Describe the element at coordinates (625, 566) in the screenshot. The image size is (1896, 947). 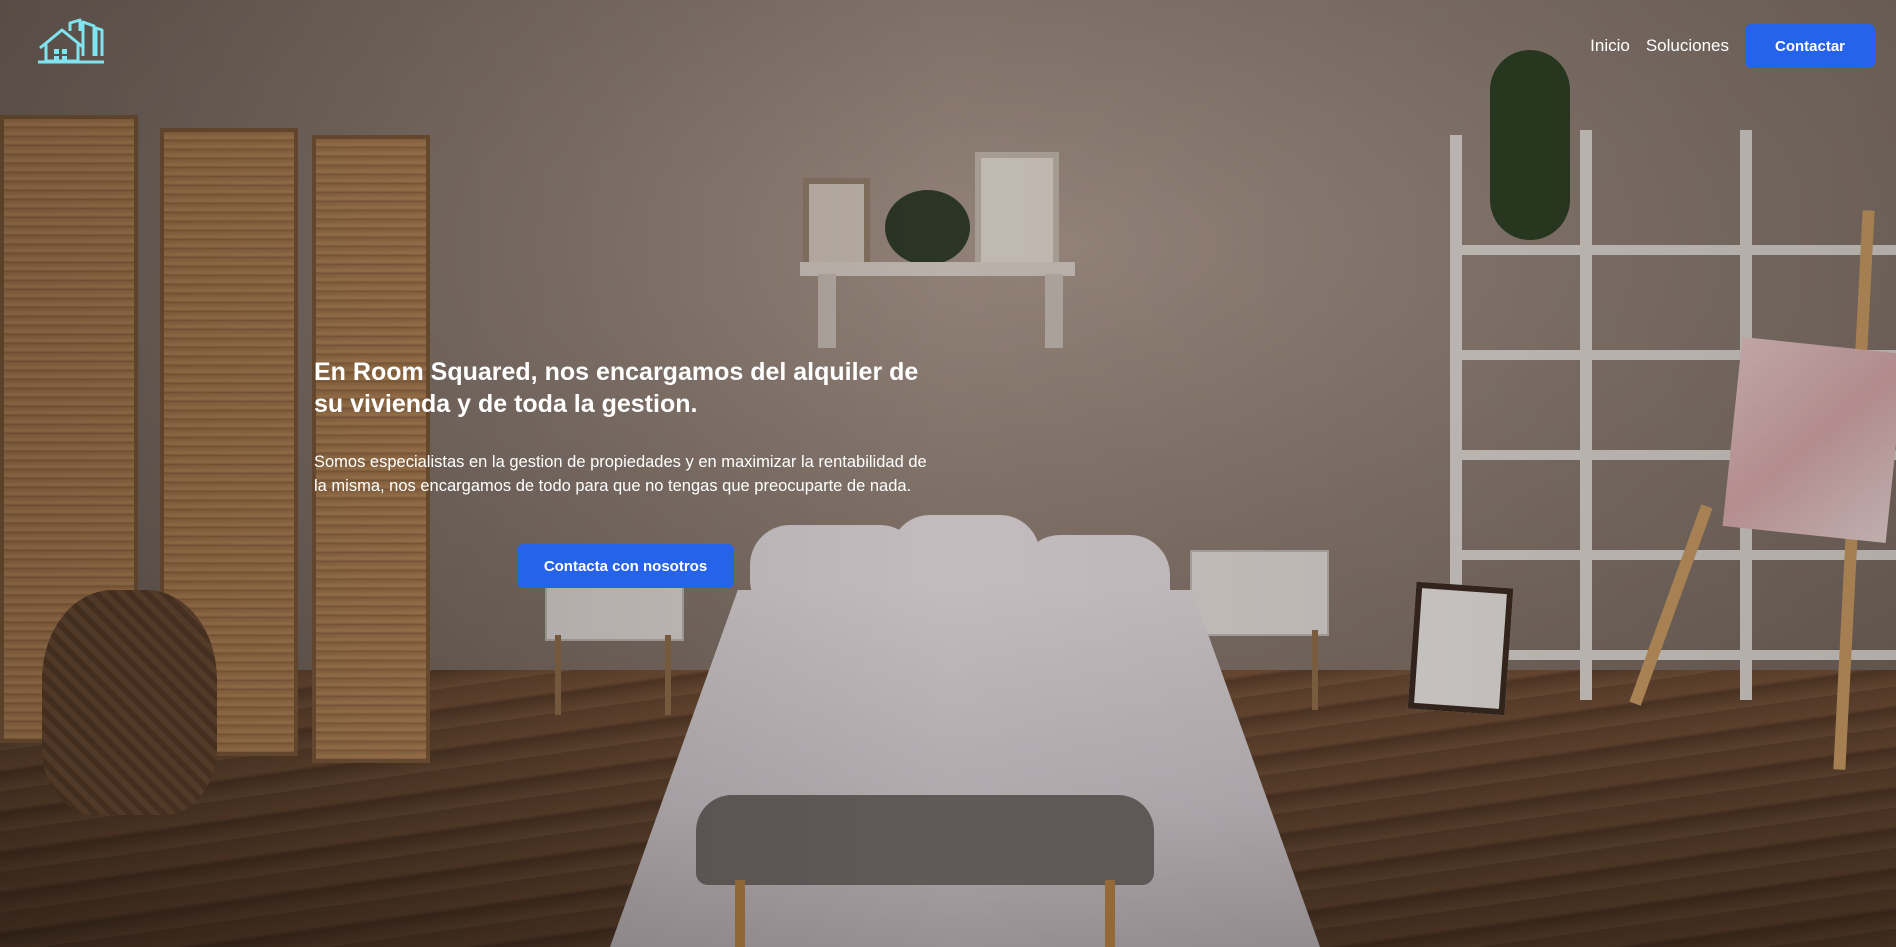
I see `contact-us-button: Contacta con nosotros` at that location.